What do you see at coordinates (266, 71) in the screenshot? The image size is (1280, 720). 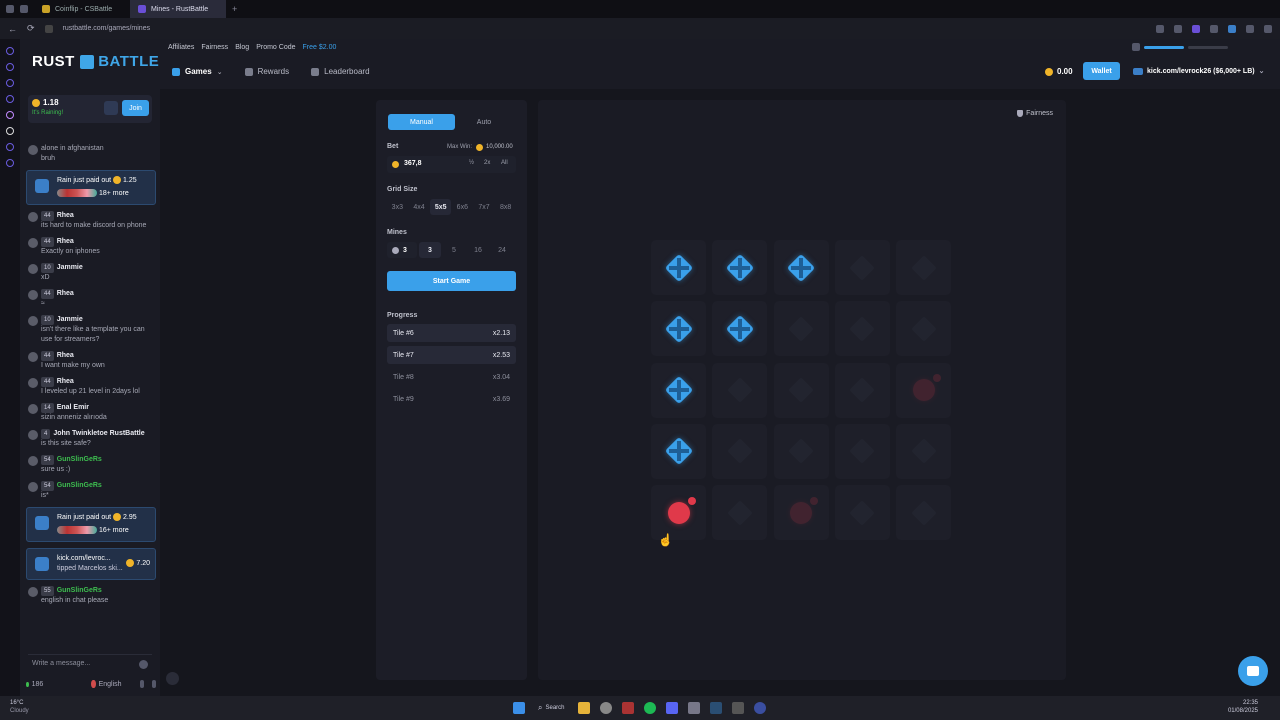 I see `nav-rewards: Rewards` at bounding box center [266, 71].